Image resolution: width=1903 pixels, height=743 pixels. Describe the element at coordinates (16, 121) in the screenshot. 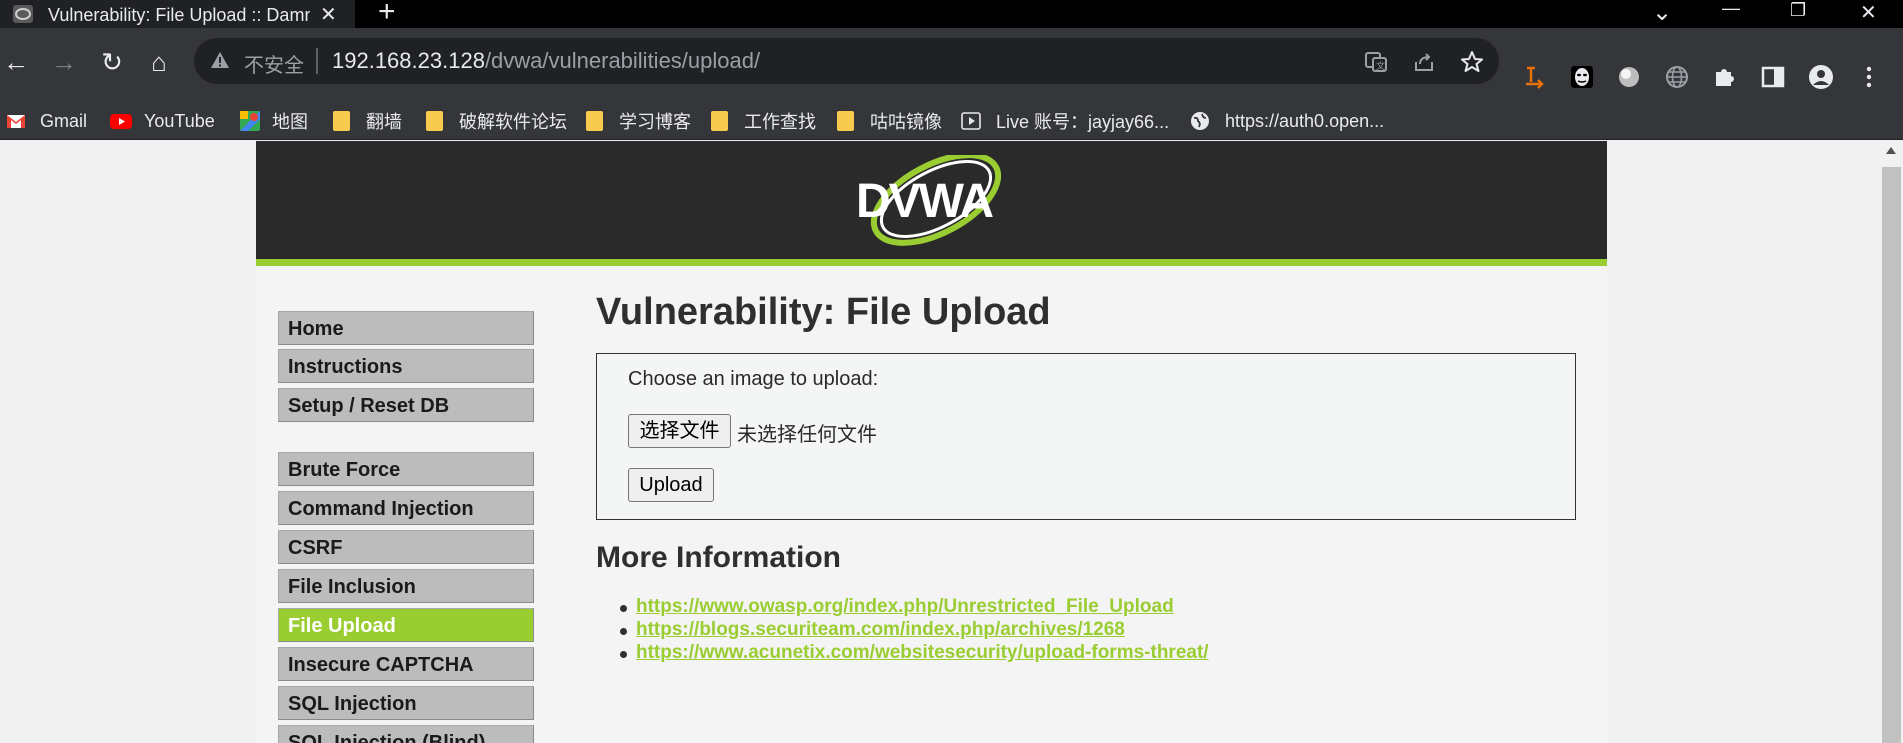

I see `gmail-icon` at that location.